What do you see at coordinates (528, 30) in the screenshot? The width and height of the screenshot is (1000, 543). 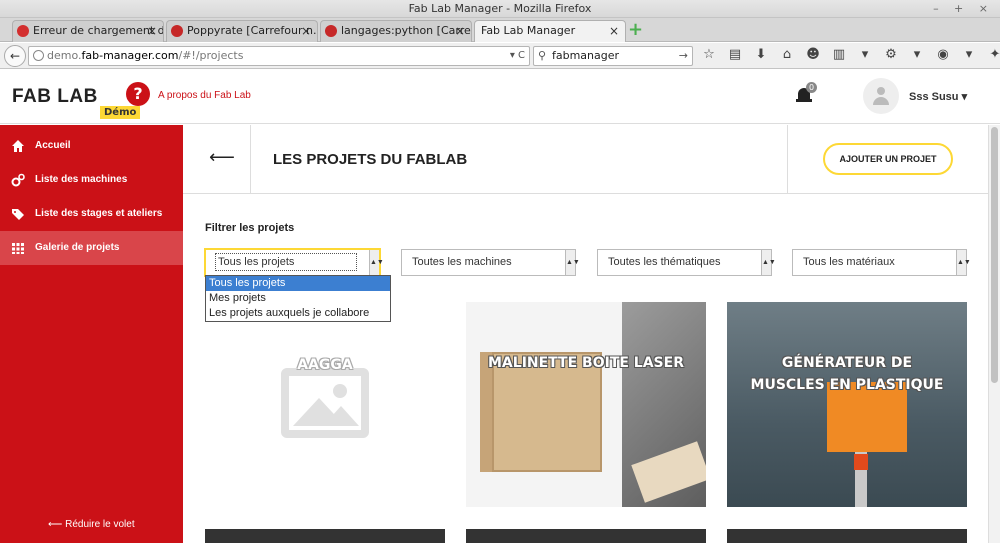 I see `tab-label: Fab Lab Manager` at bounding box center [528, 30].